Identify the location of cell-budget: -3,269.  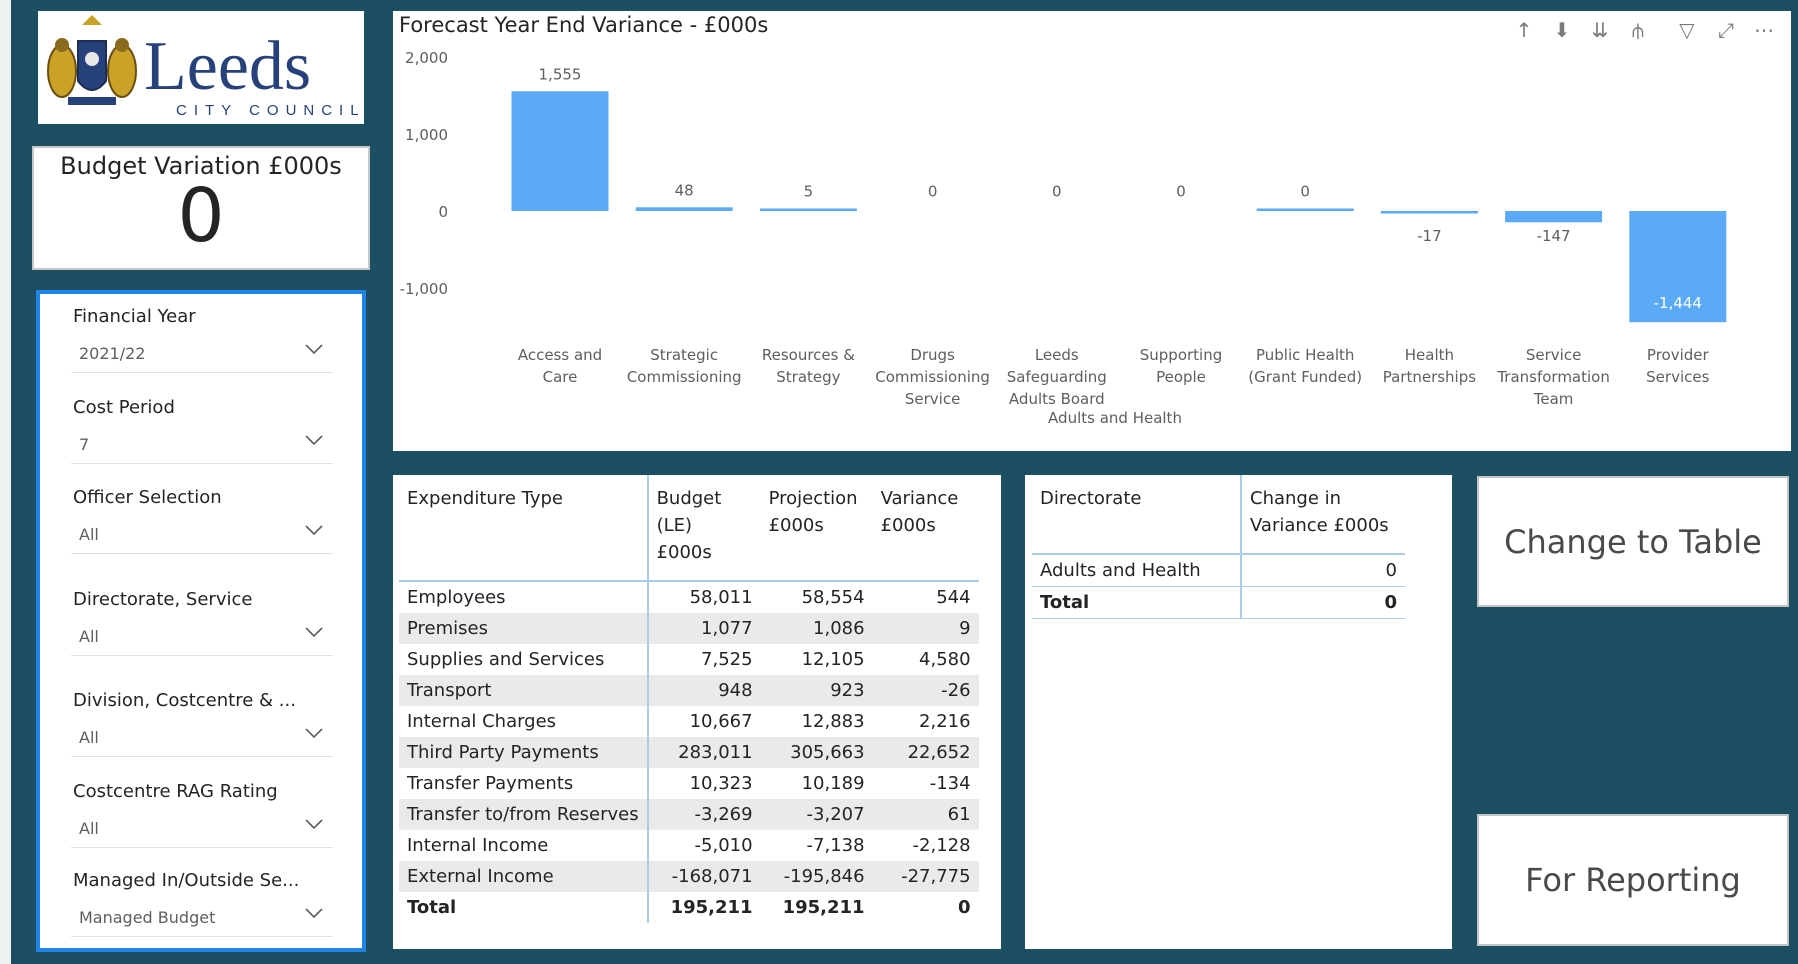
(704, 814).